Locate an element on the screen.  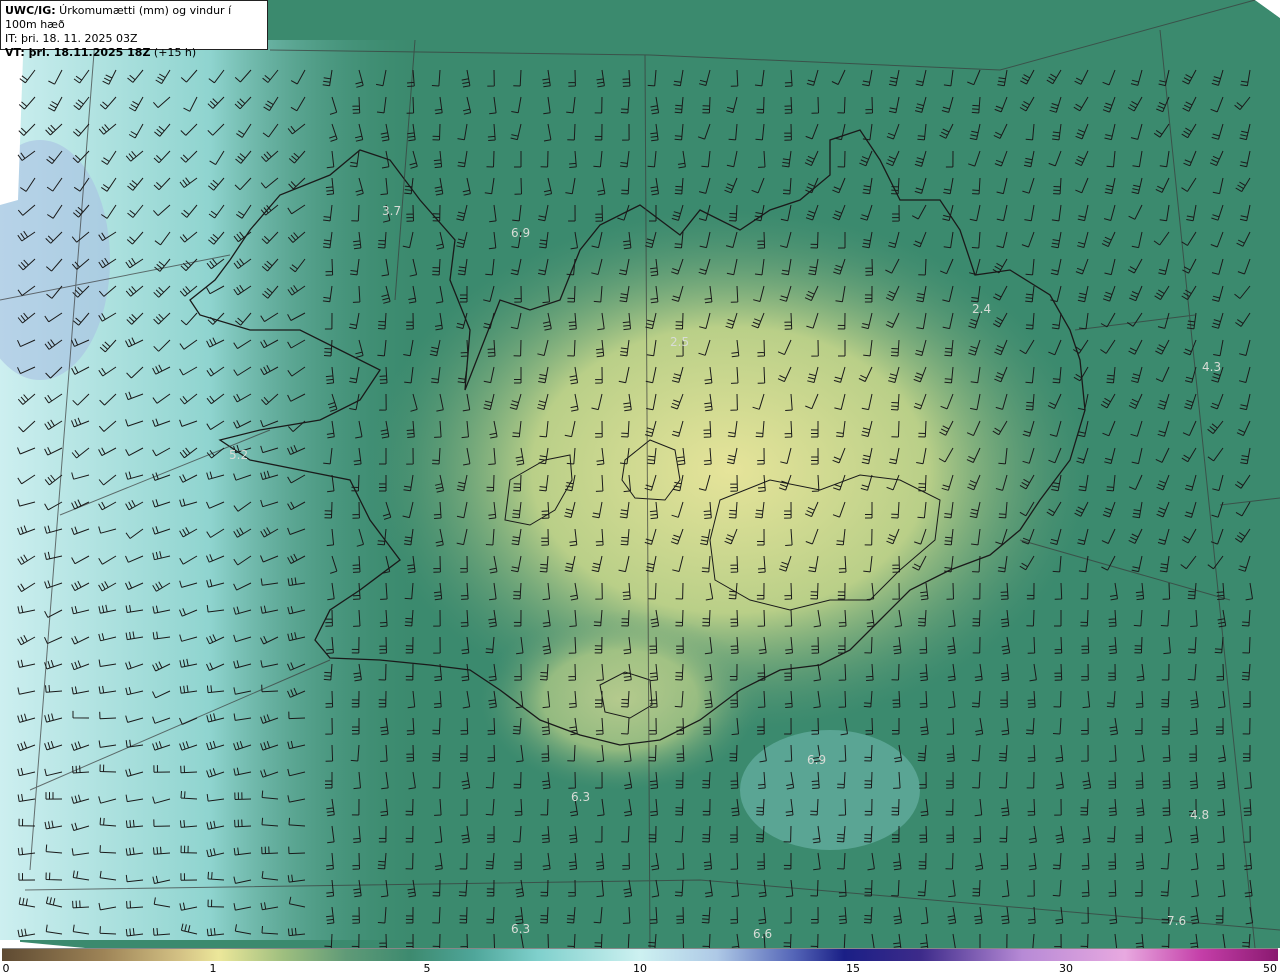
value-label: 2.5 is located at coordinates (679, 342).